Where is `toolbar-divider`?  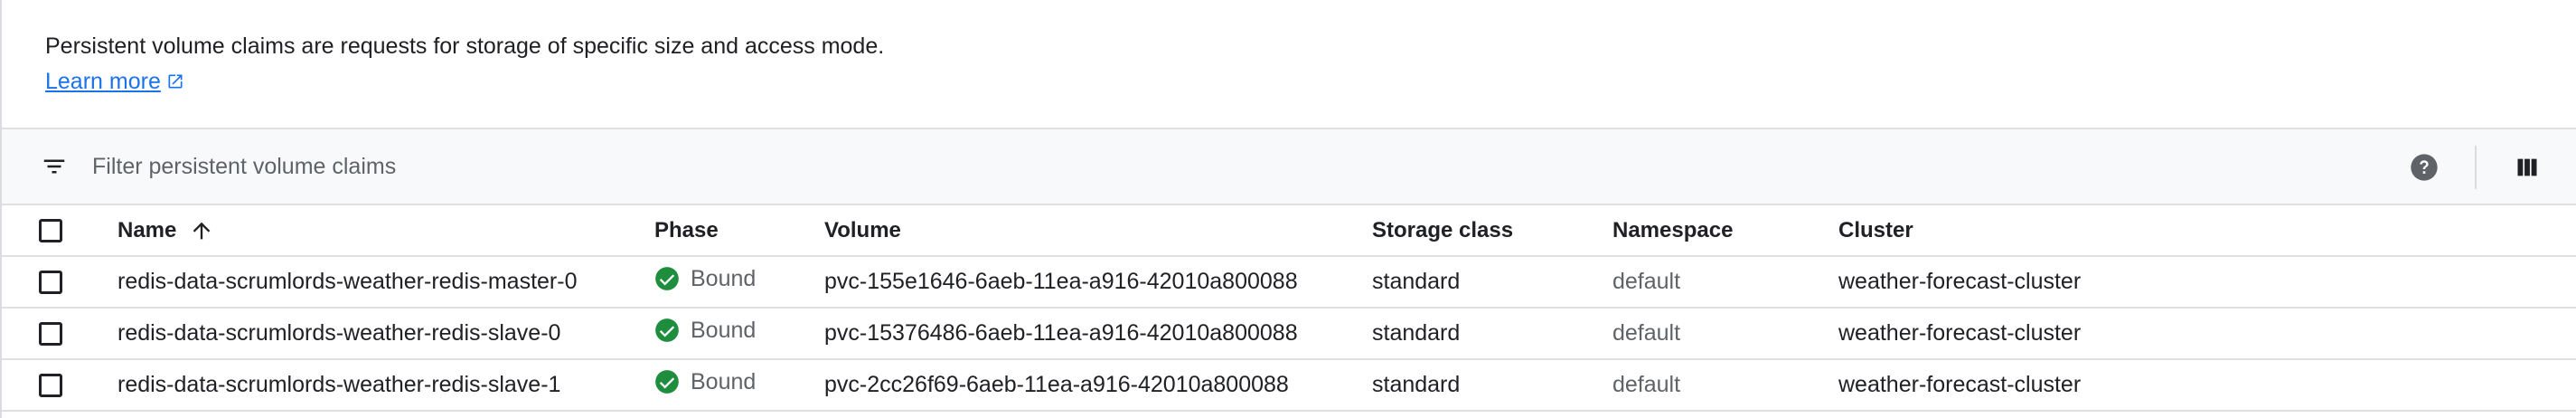 toolbar-divider is located at coordinates (2476, 168).